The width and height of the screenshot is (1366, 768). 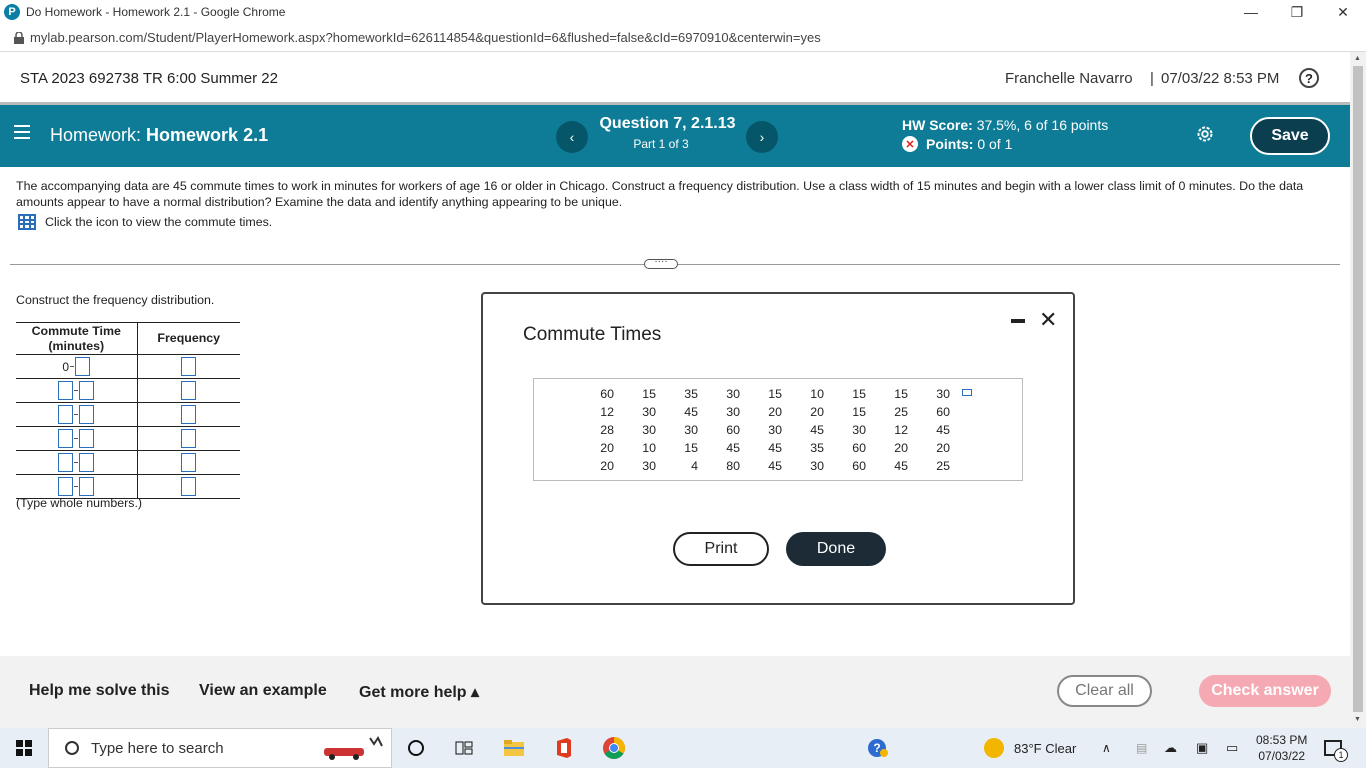 What do you see at coordinates (1069, 78) in the screenshot?
I see `user-name: Franchelle Navarro` at bounding box center [1069, 78].